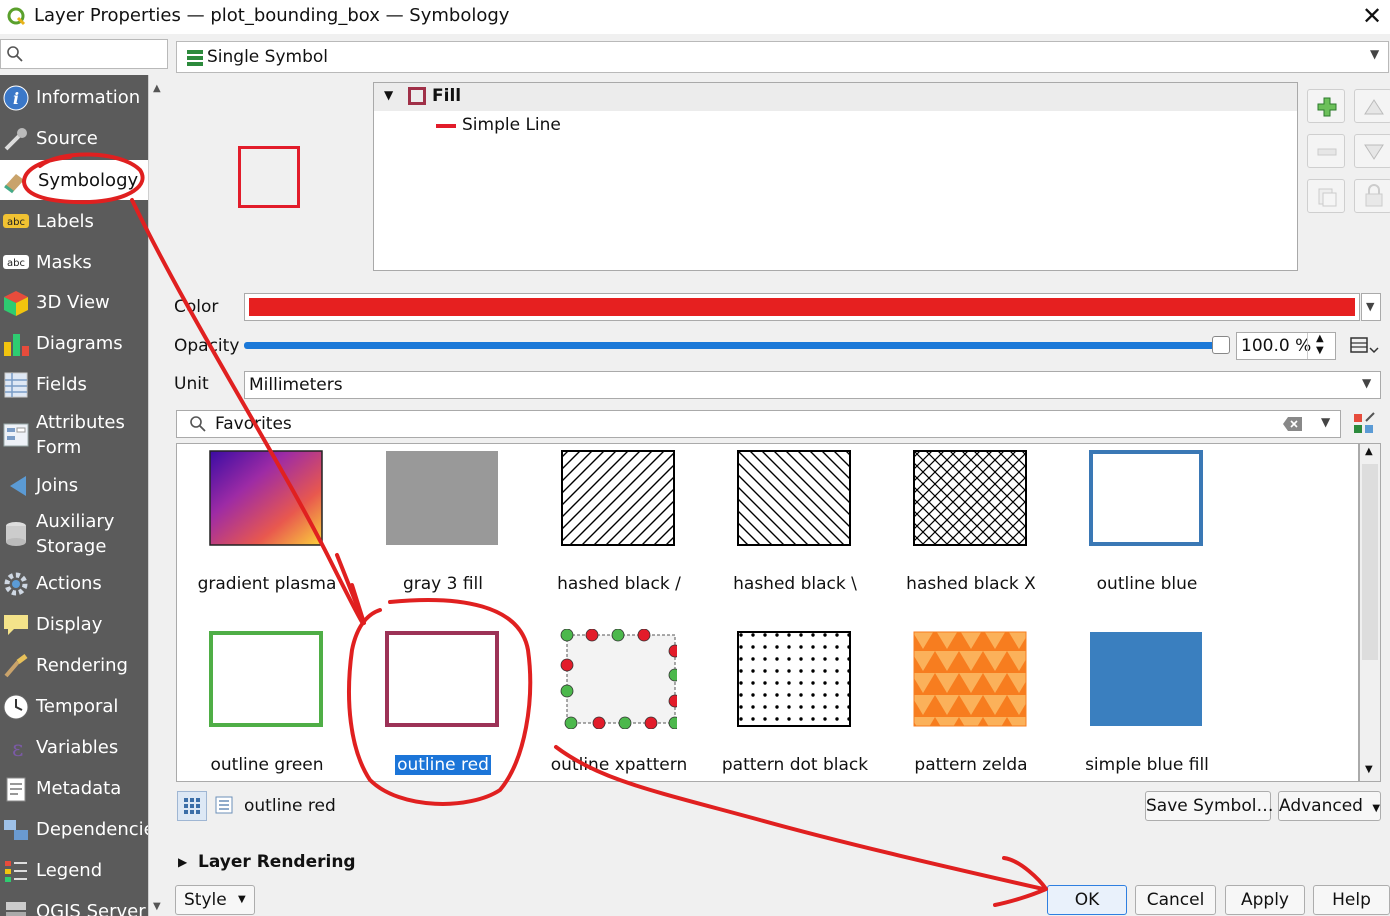 Image resolution: width=1390 pixels, height=916 pixels. Describe the element at coordinates (684, 126) in the screenshot. I see `tree-row-simple-line: Simple Line` at that location.